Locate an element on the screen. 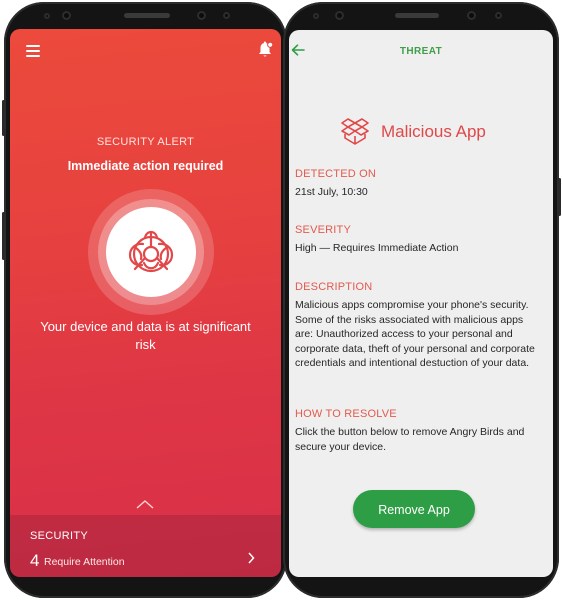 The image size is (562, 601). severity-value: High — Requires Immediate Action is located at coordinates (377, 248).